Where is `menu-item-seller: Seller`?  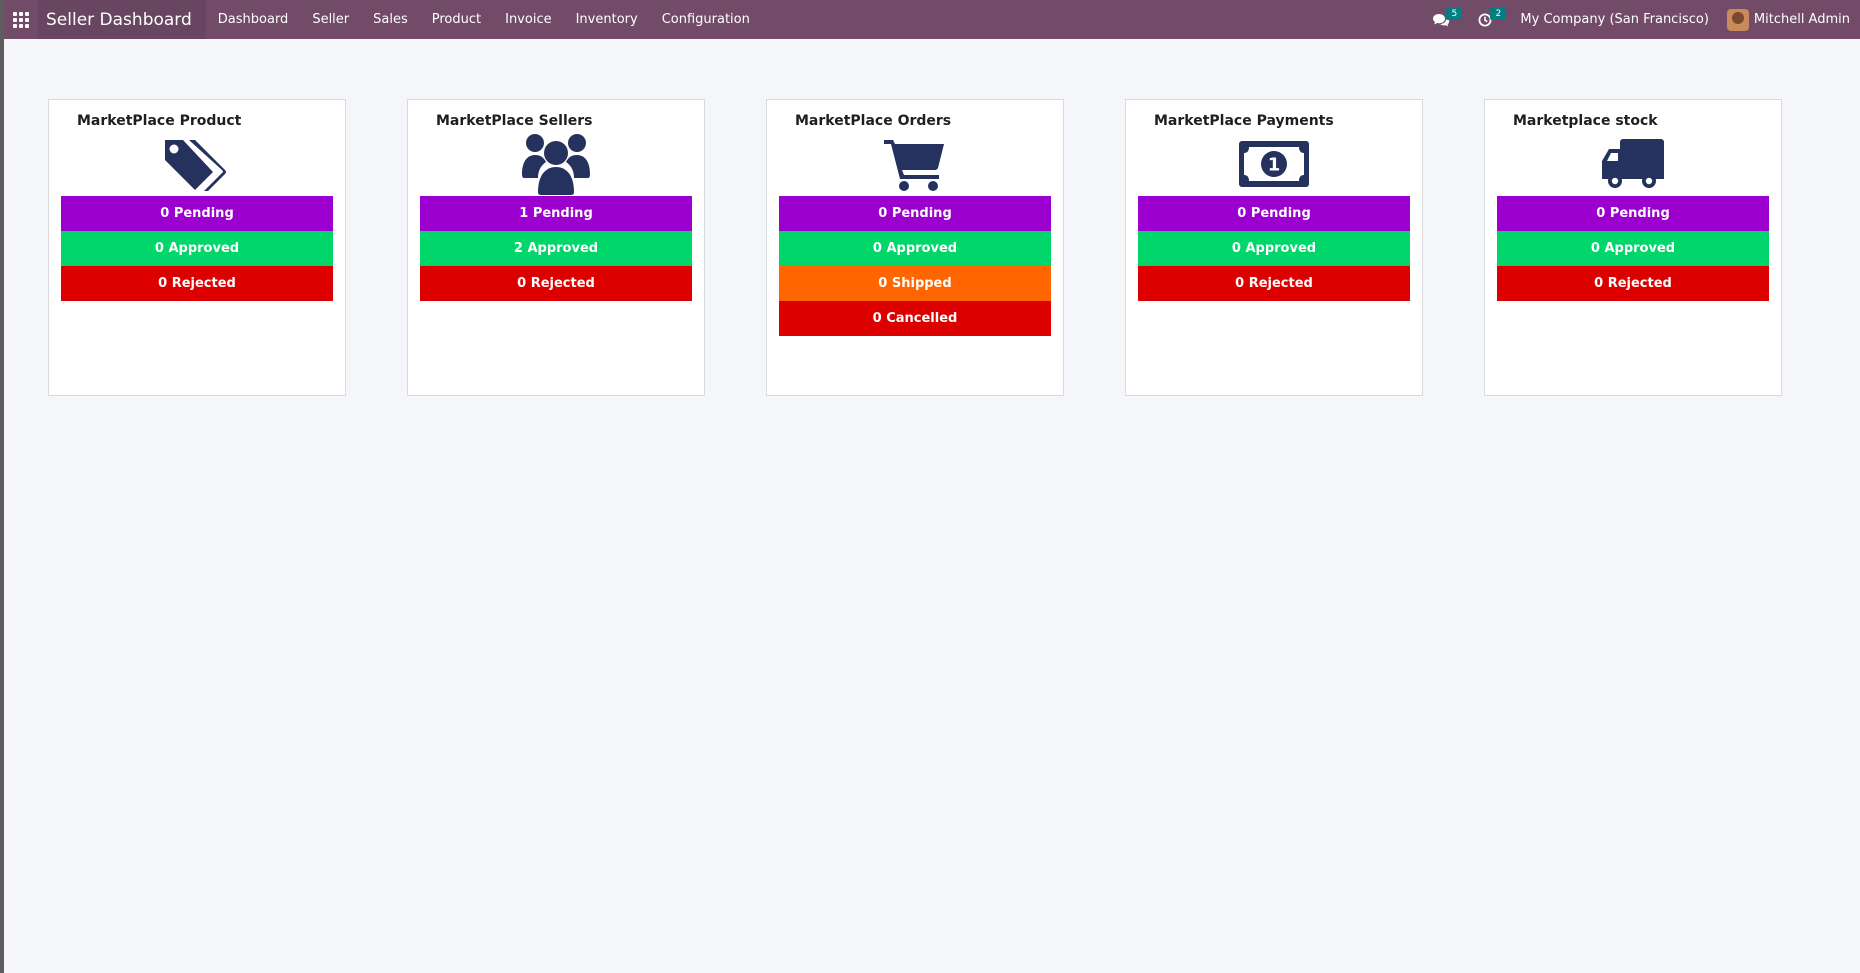 menu-item-seller: Seller is located at coordinates (330, 19).